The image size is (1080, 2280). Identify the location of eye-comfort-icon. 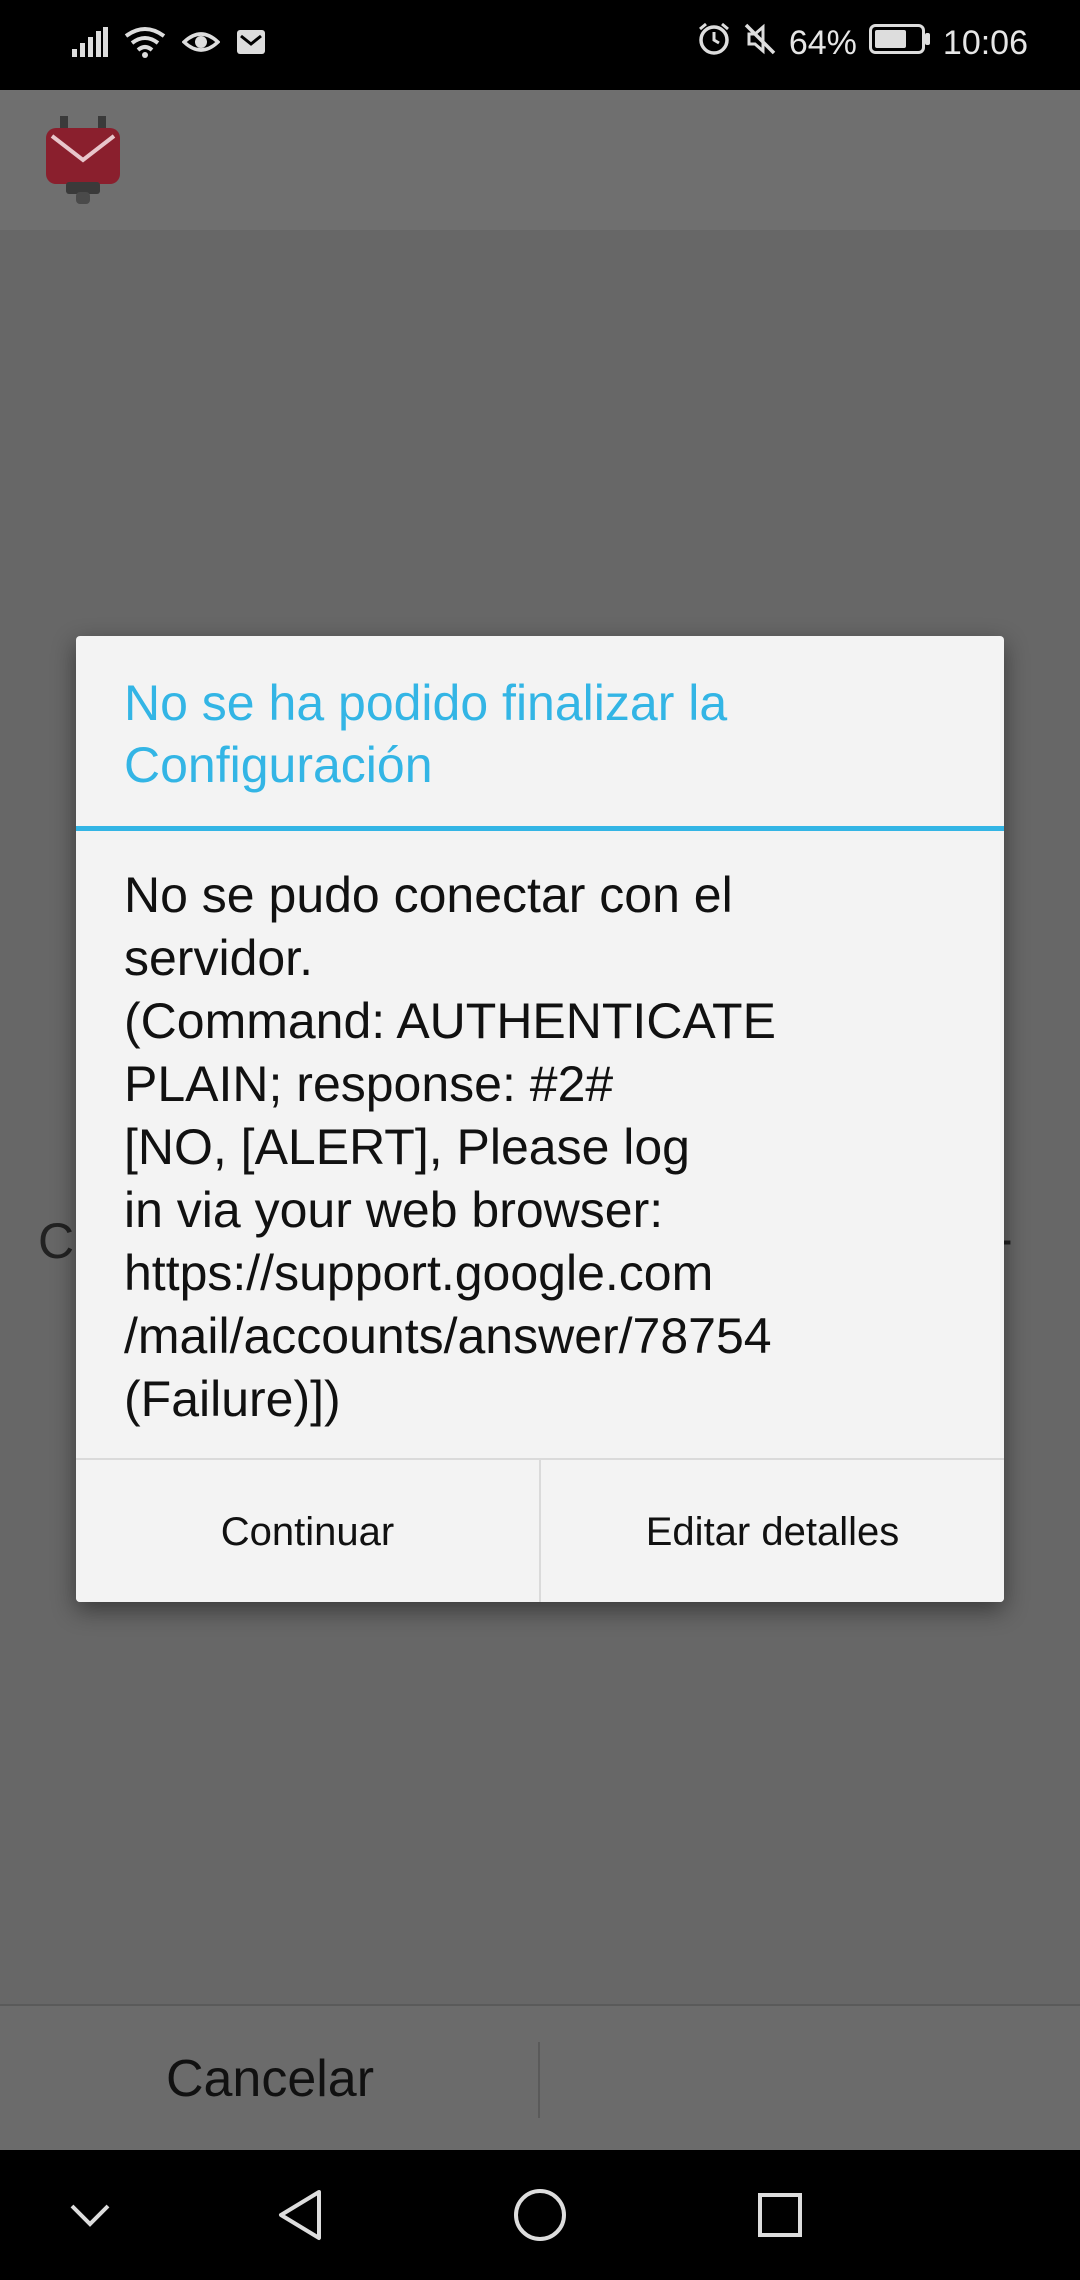
(201, 44).